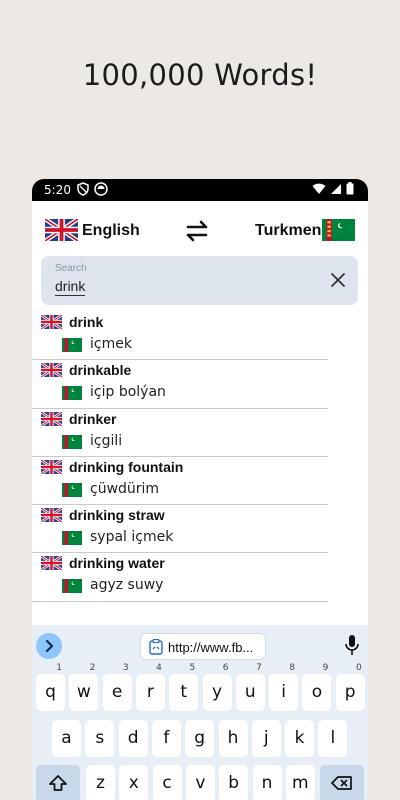 Image resolution: width=400 pixels, height=800 pixels. Describe the element at coordinates (86, 322) in the screenshot. I see `result-term: drink` at that location.